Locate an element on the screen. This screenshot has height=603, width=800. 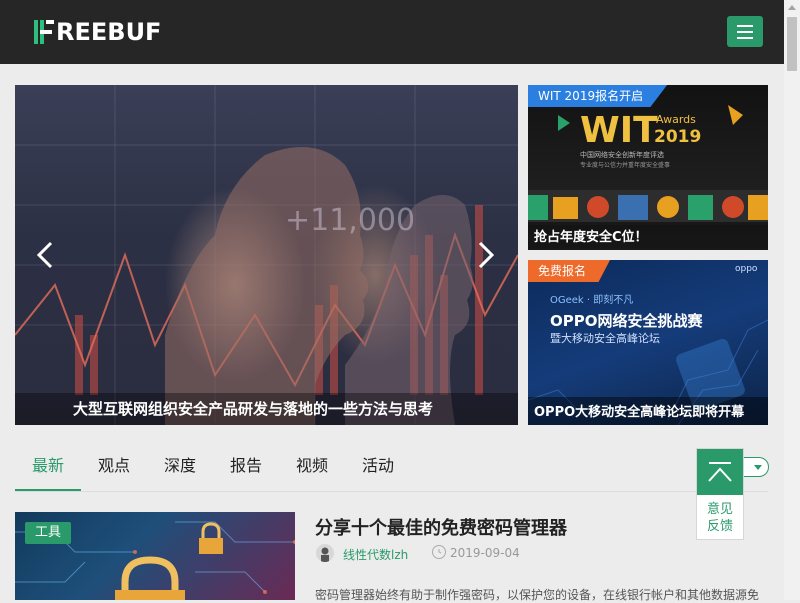
hamburger-menu-icon is located at coordinates (745, 31).